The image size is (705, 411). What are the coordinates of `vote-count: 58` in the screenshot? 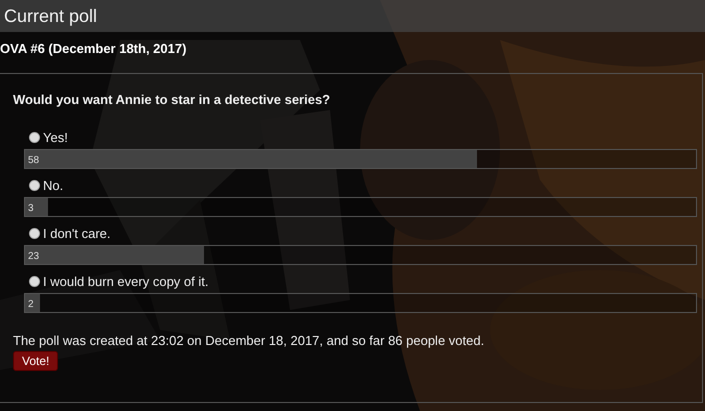 It's located at (33, 160).